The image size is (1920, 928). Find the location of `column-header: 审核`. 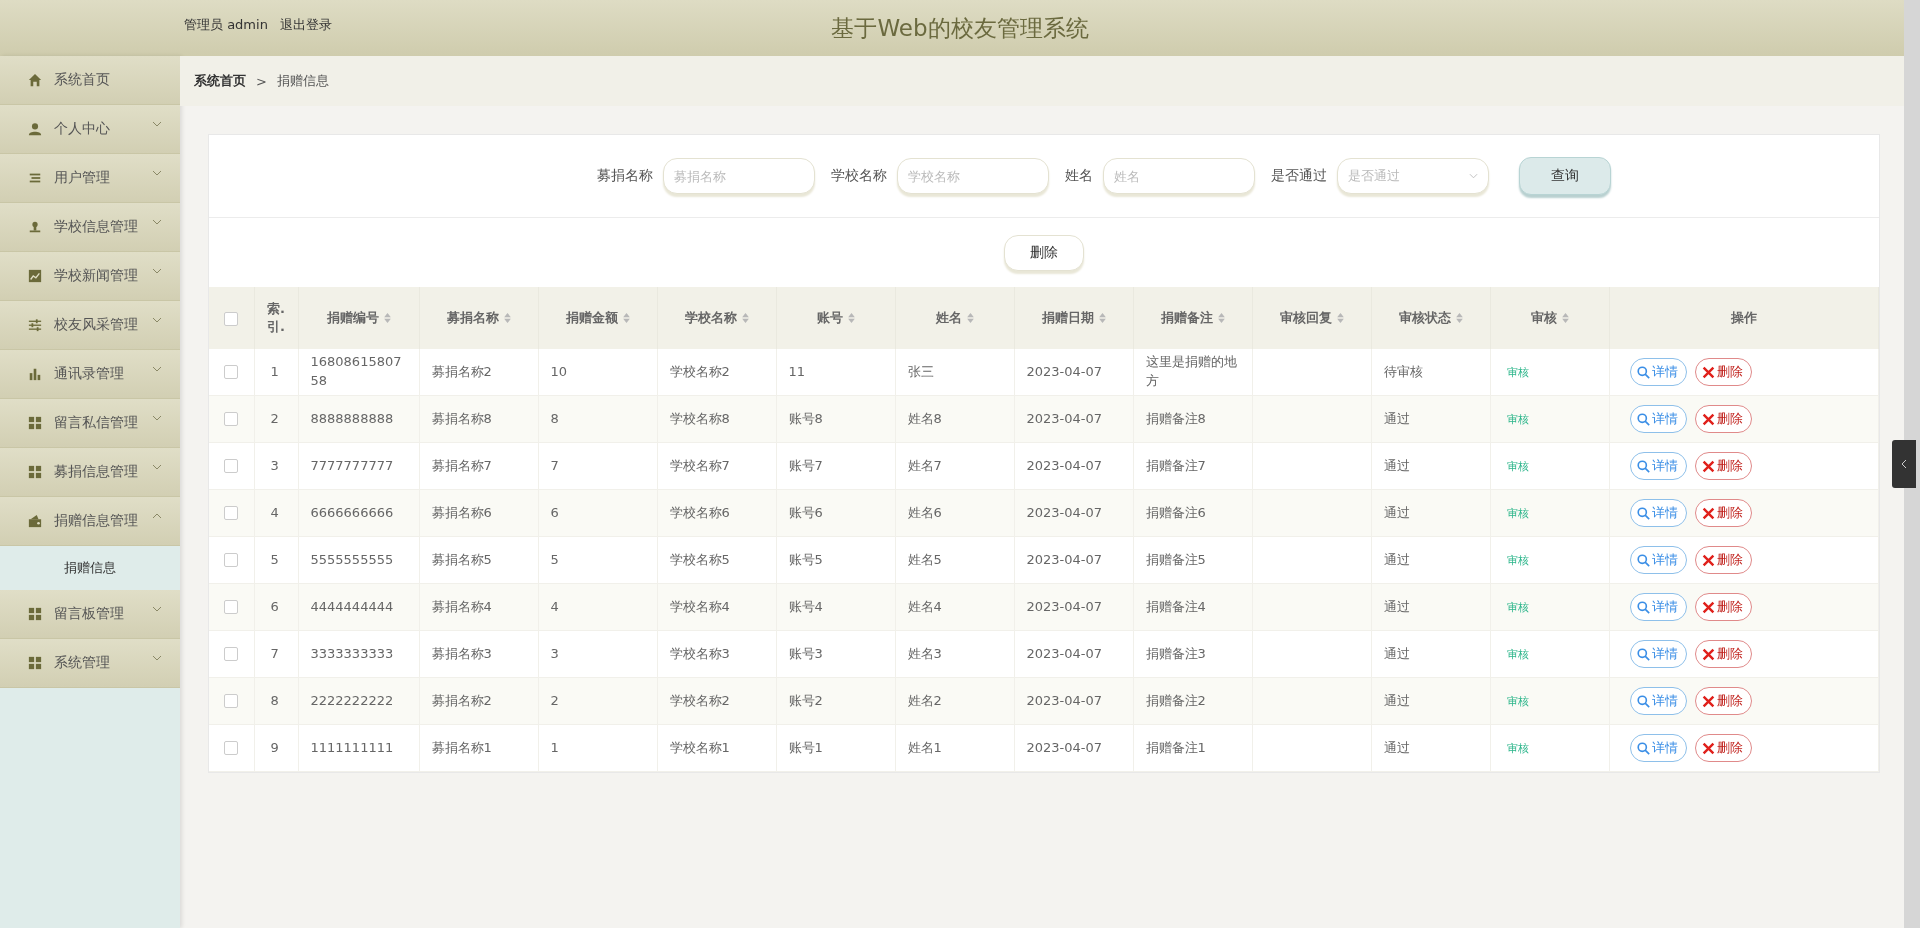

column-header: 审核 is located at coordinates (1549, 318).